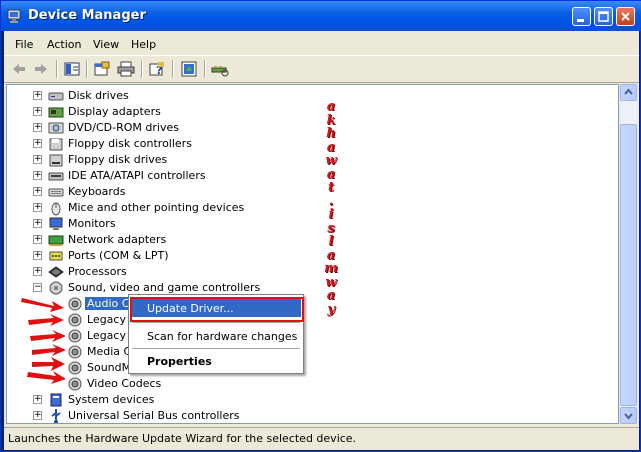  What do you see at coordinates (118, 159) in the screenshot?
I see `tree-item-label: Floppy disk drives` at bounding box center [118, 159].